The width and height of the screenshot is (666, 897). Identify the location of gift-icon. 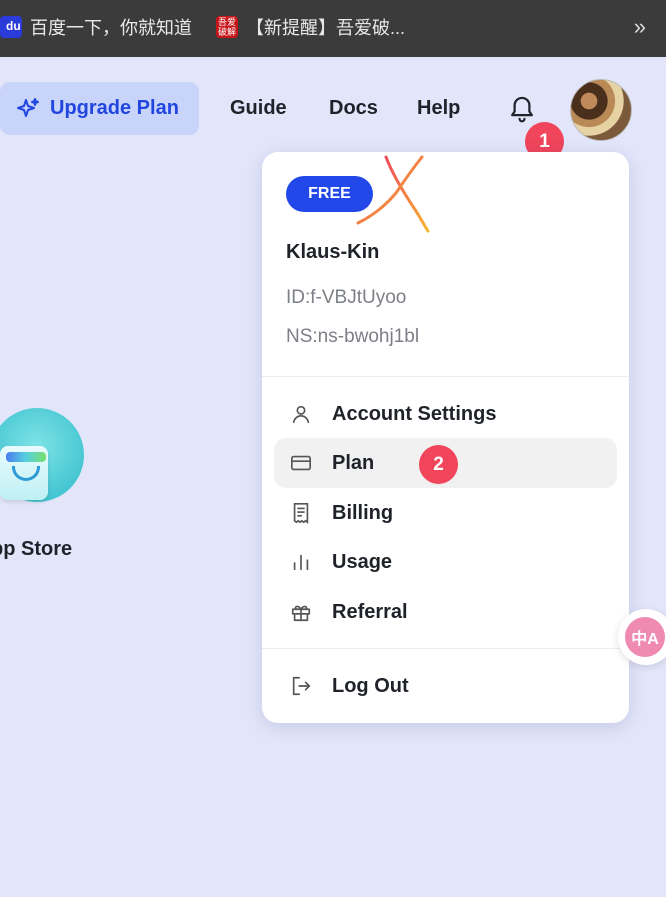
(301, 612).